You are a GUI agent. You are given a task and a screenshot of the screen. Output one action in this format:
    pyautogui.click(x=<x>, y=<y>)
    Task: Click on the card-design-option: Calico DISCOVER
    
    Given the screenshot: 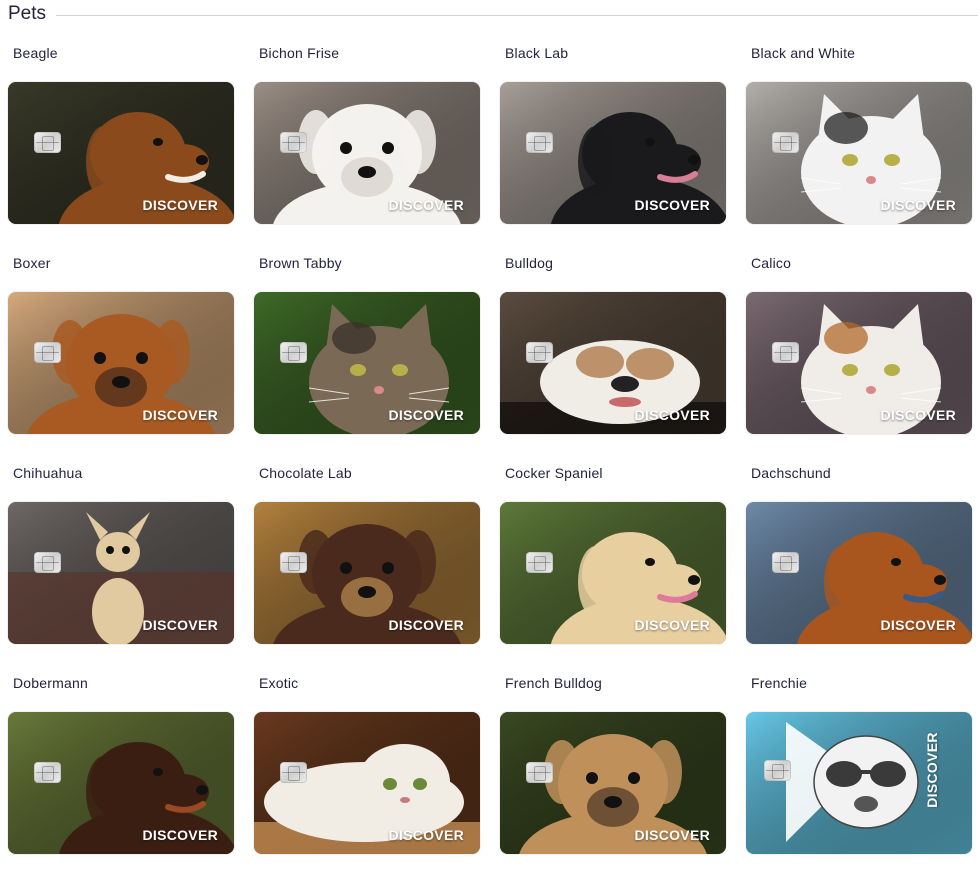 What is the action you would take?
    pyautogui.click(x=859, y=353)
    